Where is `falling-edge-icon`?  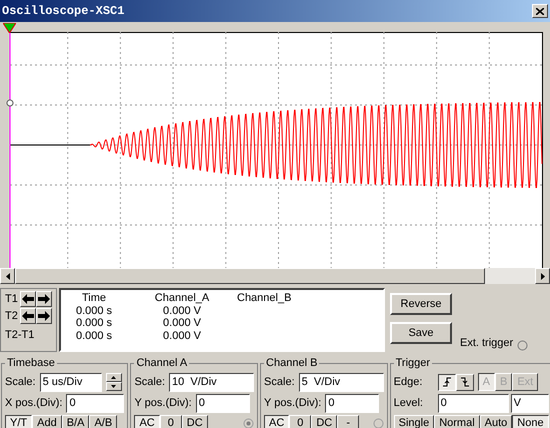 falling-edge-icon is located at coordinates (465, 382).